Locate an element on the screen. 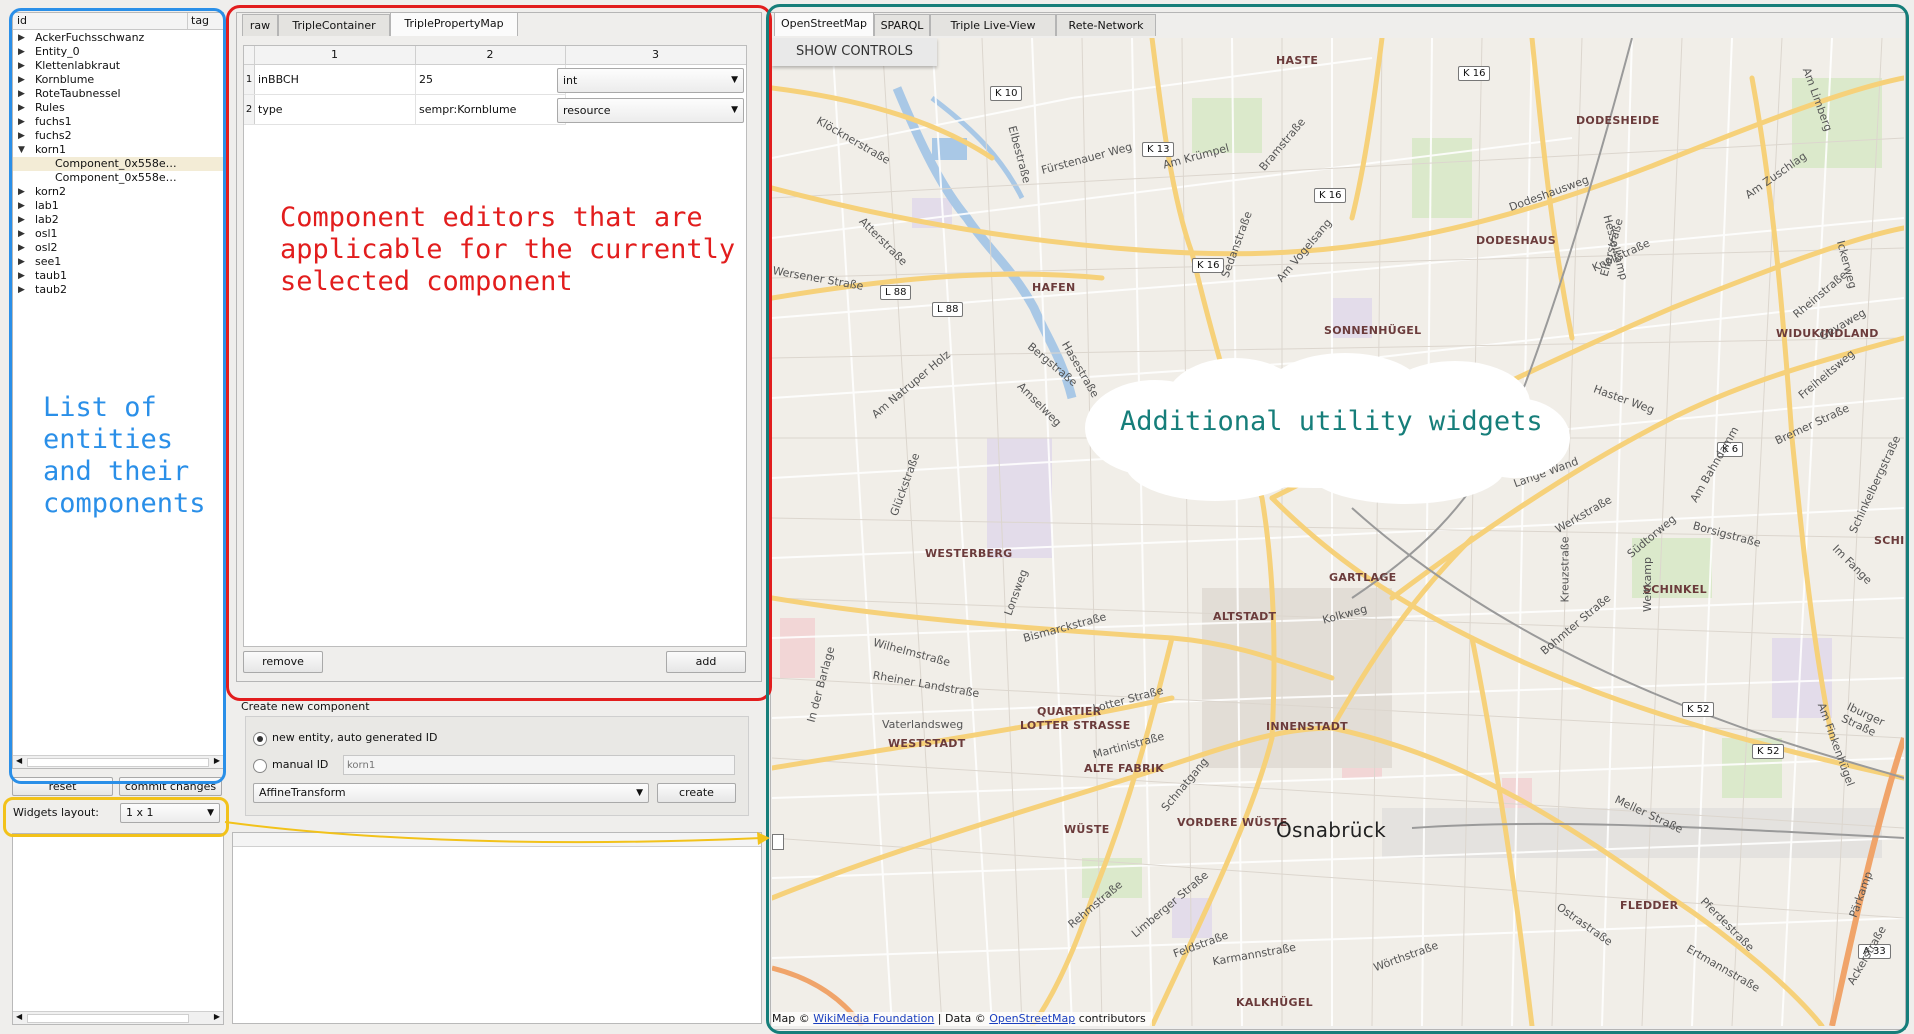  radio-auto-id-label: new entity, auto generated ID is located at coordinates (354, 737).